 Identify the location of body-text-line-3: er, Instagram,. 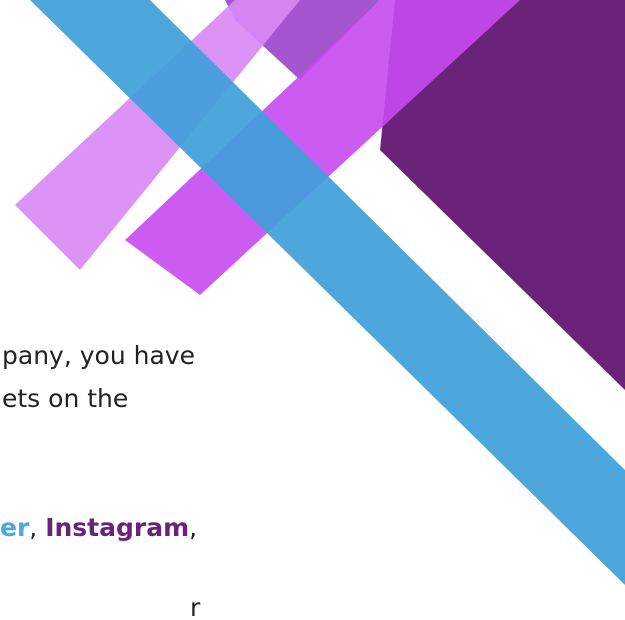
(98, 527).